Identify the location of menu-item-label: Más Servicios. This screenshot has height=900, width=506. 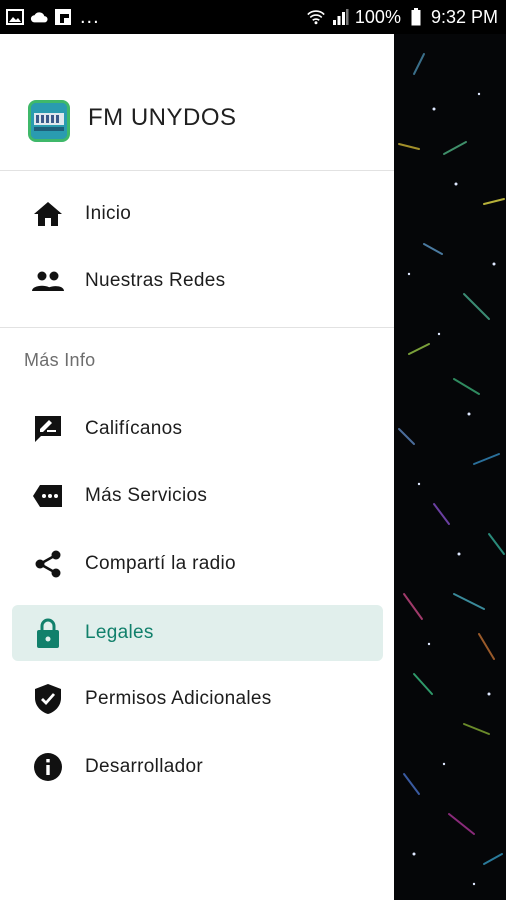
(146, 495).